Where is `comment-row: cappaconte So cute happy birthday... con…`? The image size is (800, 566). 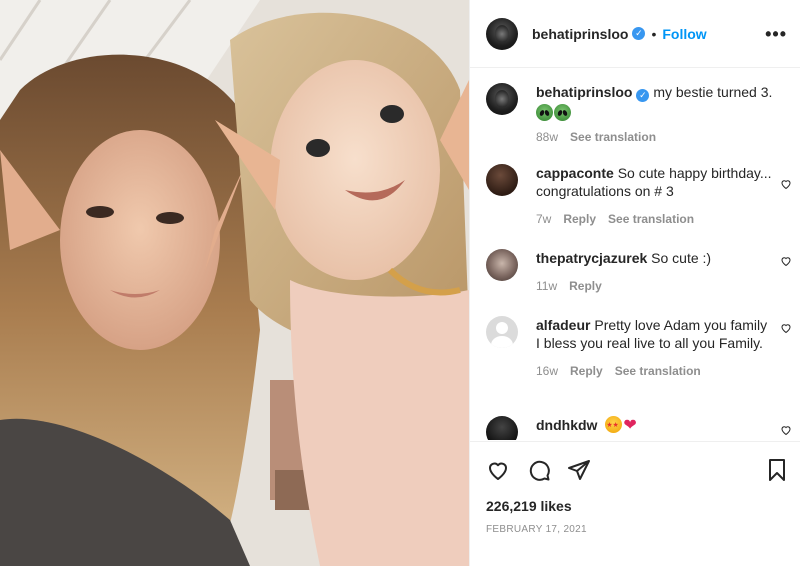 comment-row: cappaconte So cute happy birthday... con… is located at coordinates (638, 196).